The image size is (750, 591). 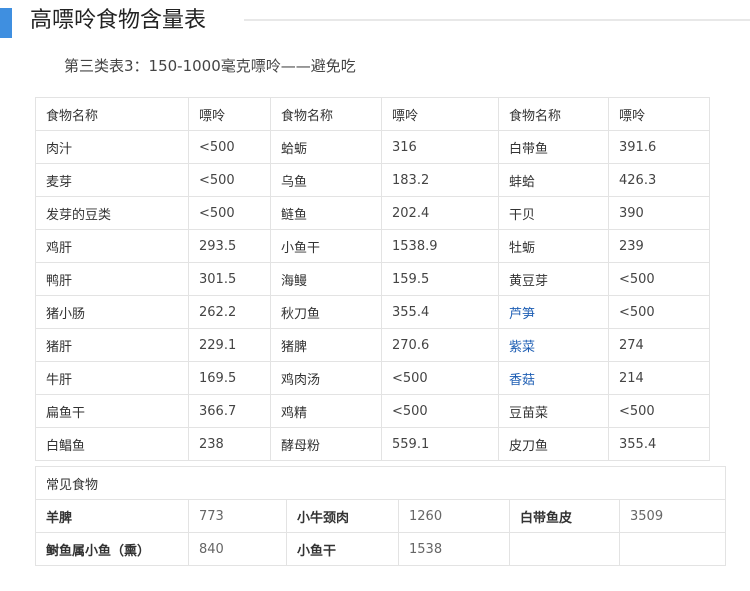 I want to click on food-name-cell: 猪肝, so click(x=112, y=345).